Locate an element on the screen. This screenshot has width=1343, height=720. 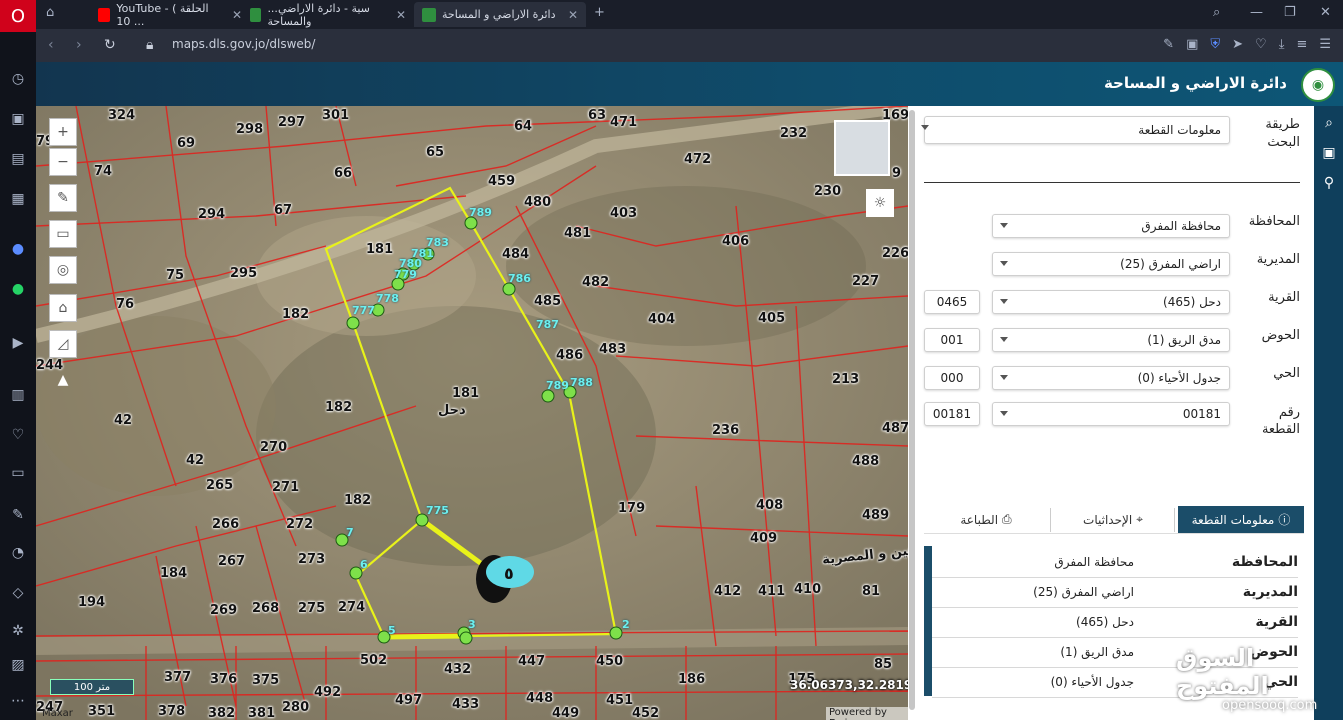
vertex-label: 5 is located at coordinates (392, 630).